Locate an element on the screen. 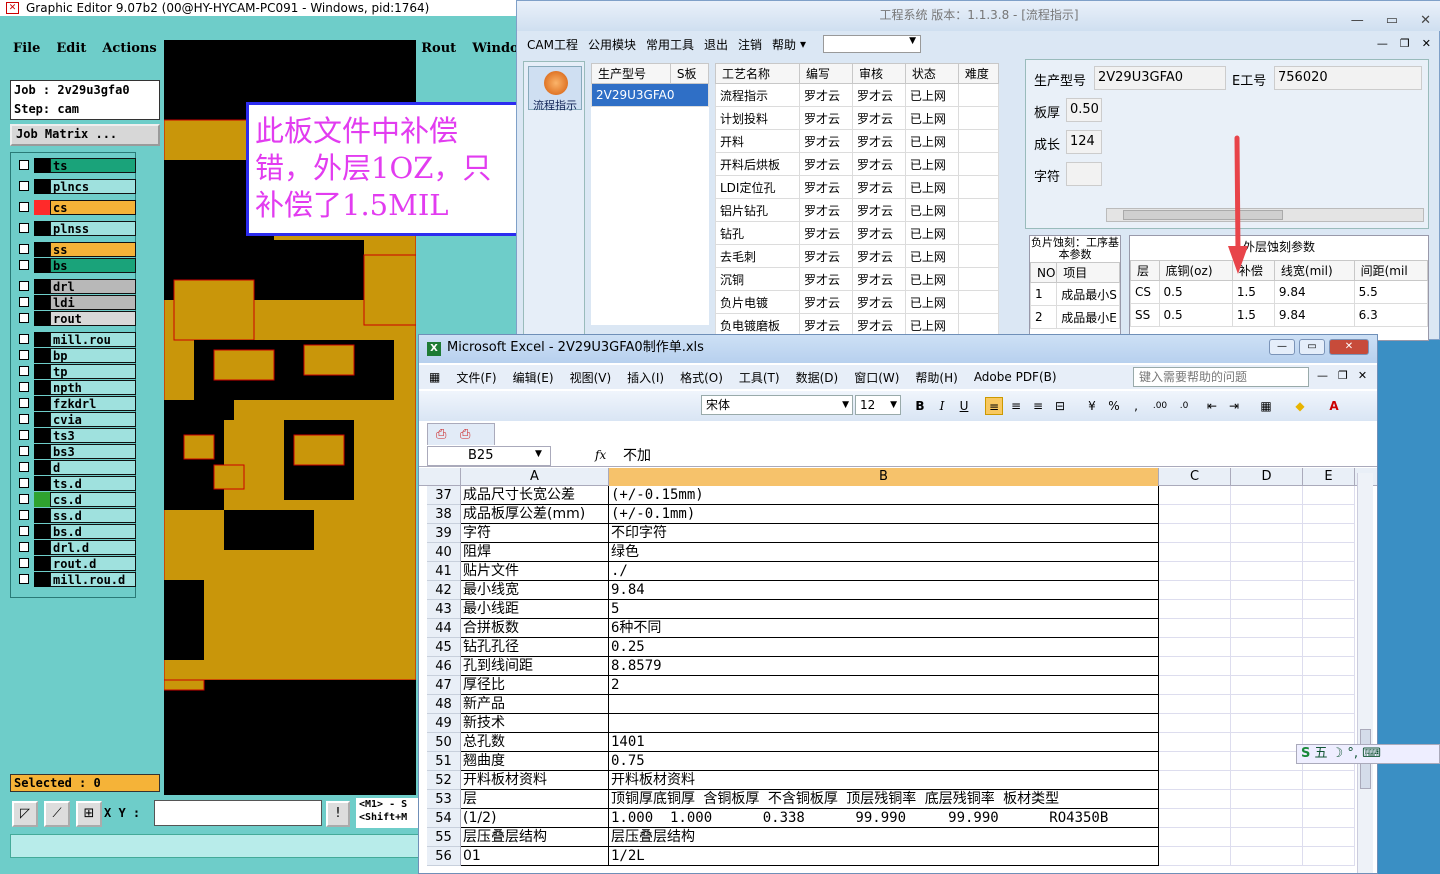  layer-row-plnss: plnss is located at coordinates (76, 228).